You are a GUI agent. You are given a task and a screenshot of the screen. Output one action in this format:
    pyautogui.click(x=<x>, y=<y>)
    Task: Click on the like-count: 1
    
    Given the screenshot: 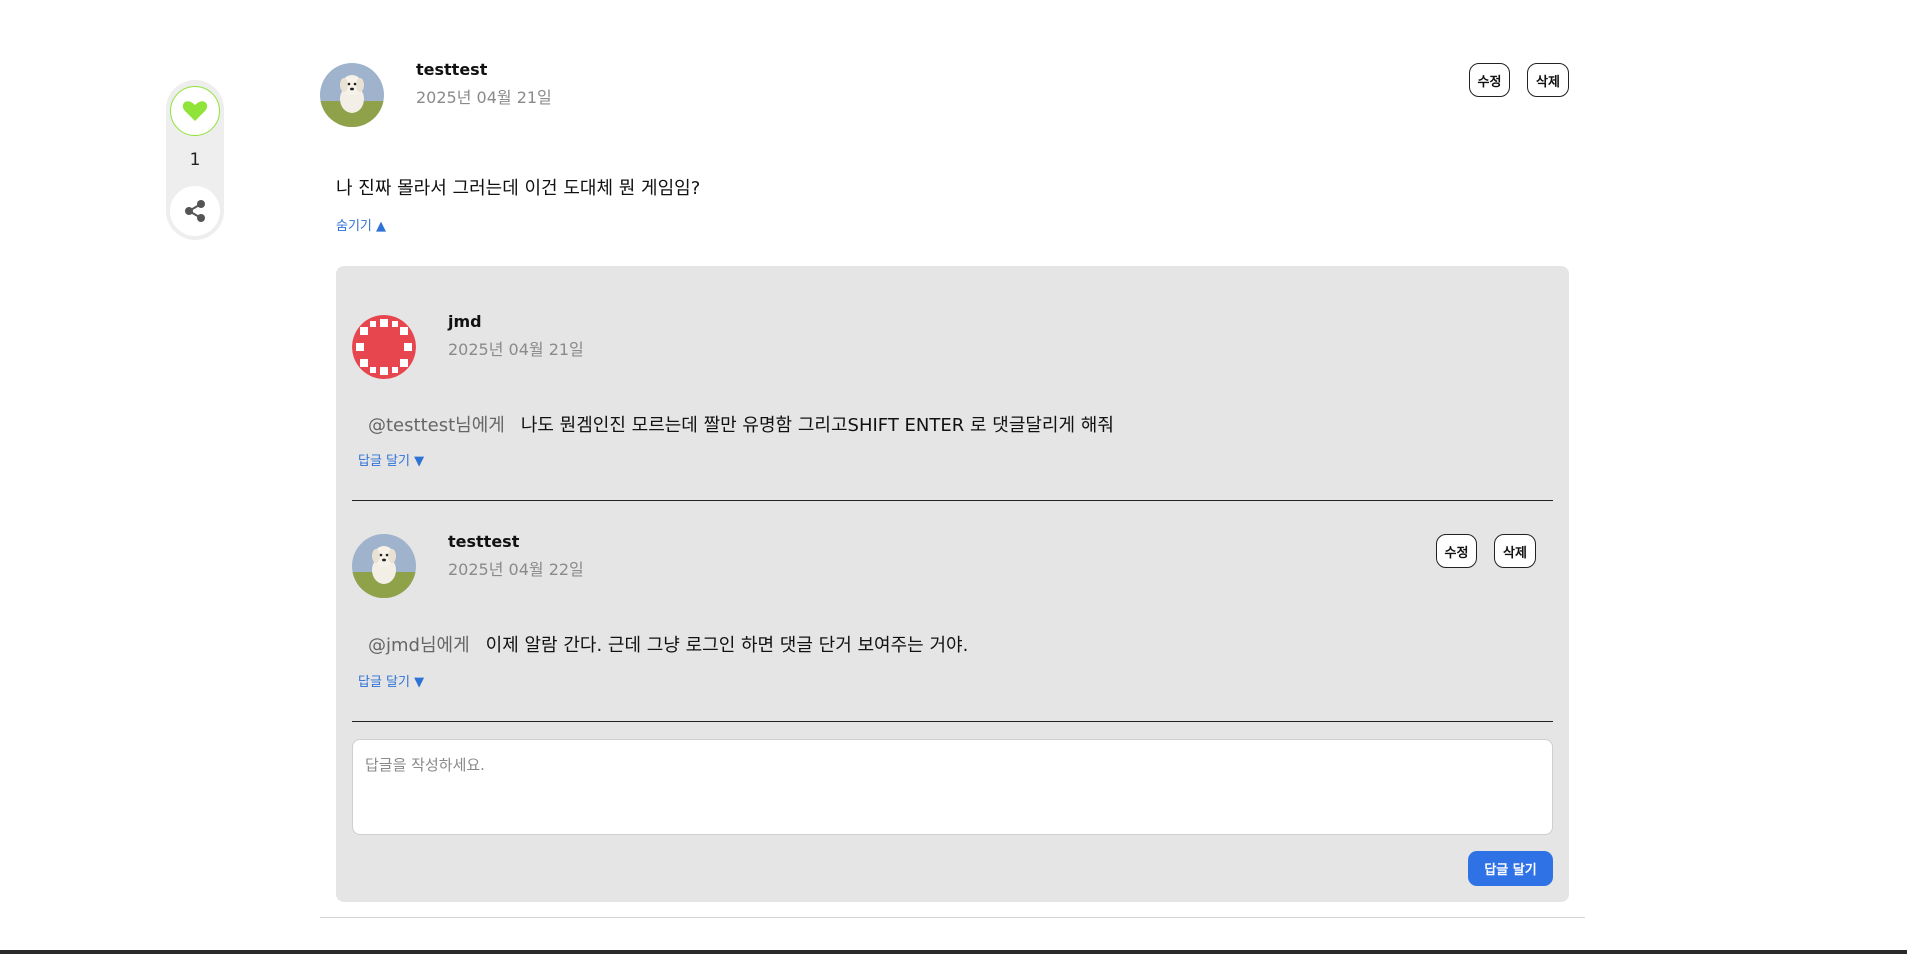 What is the action you would take?
    pyautogui.click(x=195, y=160)
    